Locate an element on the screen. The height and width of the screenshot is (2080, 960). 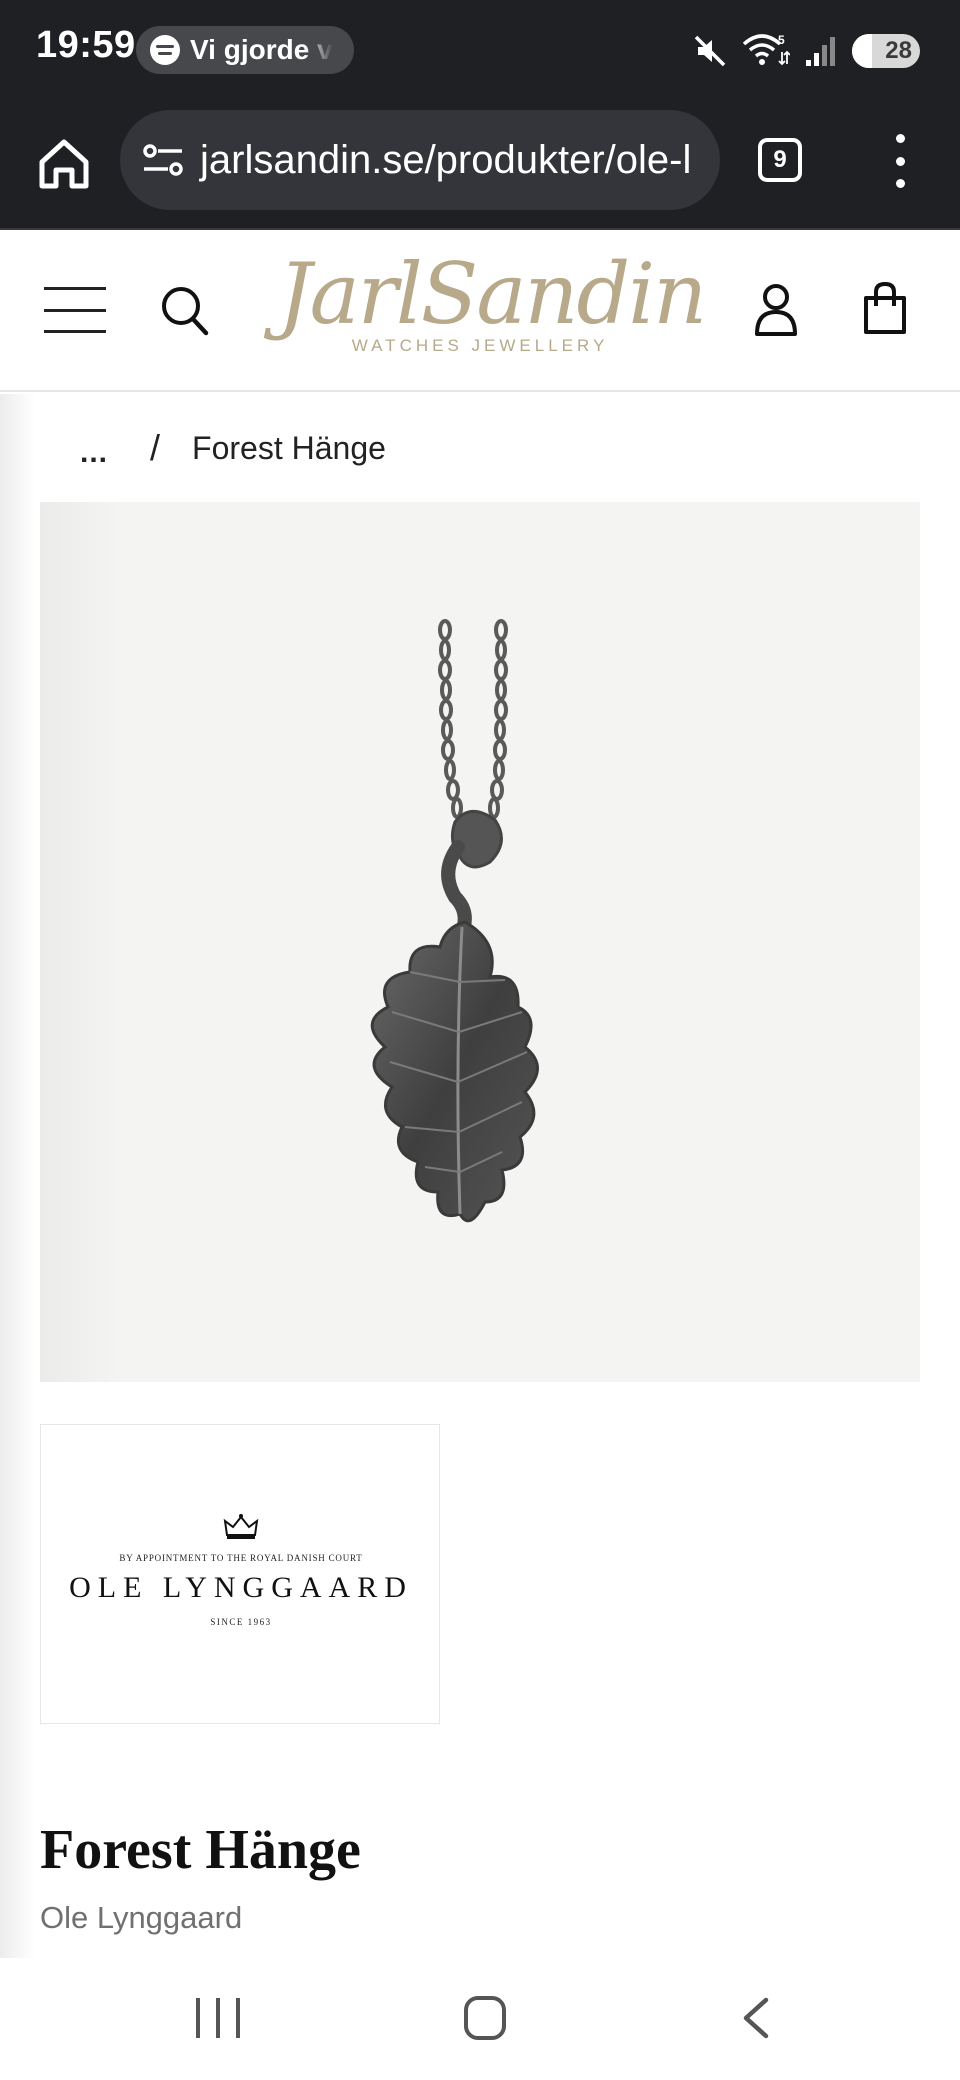
mute-icon is located at coordinates (710, 51).